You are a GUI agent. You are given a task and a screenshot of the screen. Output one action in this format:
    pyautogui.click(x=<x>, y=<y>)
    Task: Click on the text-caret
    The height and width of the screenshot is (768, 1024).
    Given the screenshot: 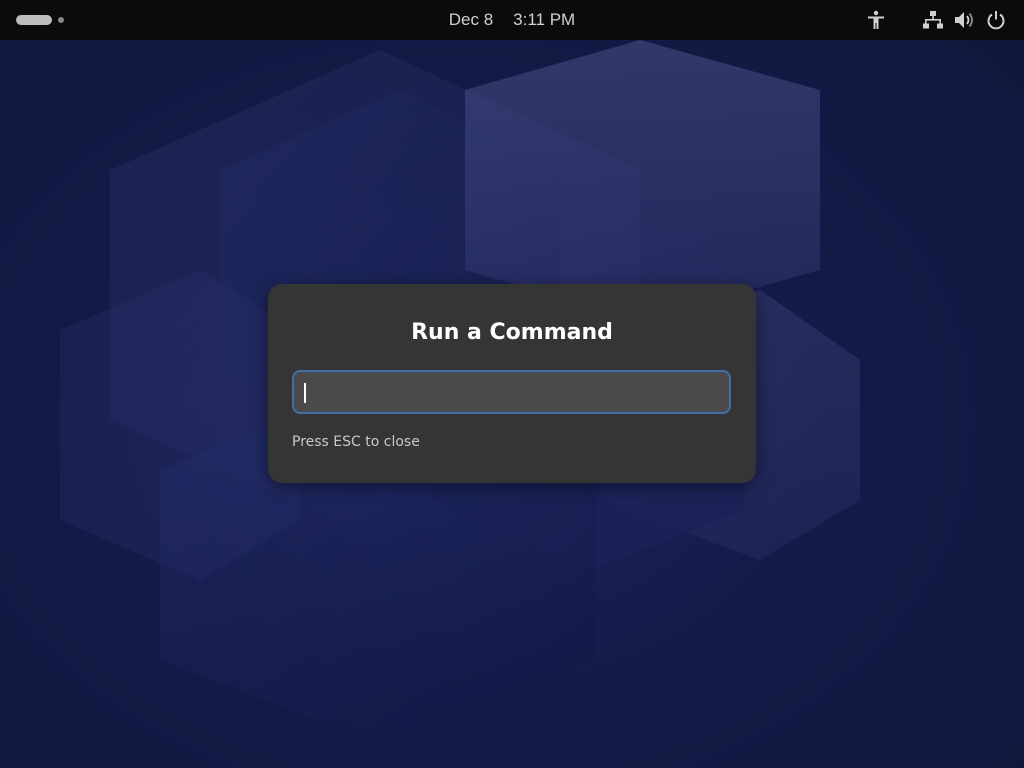 What is the action you would take?
    pyautogui.click(x=305, y=393)
    